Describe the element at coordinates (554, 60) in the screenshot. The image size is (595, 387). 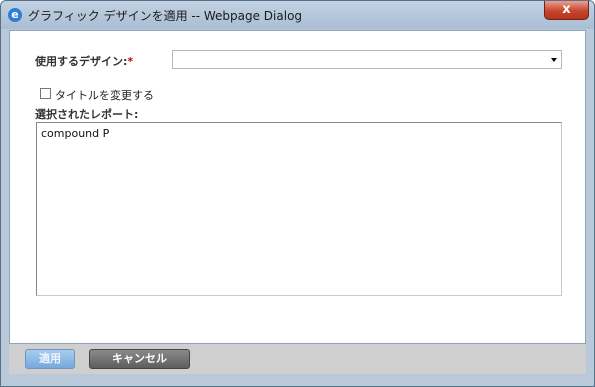
I see `chevron-down-icon` at that location.